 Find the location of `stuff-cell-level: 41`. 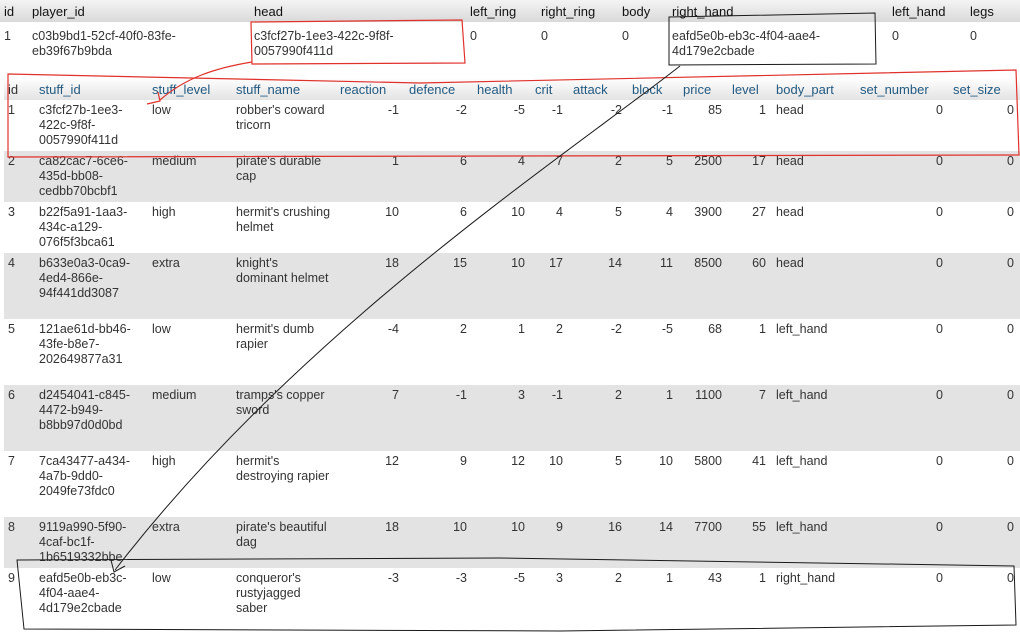

stuff-cell-level: 41 is located at coordinates (750, 484).